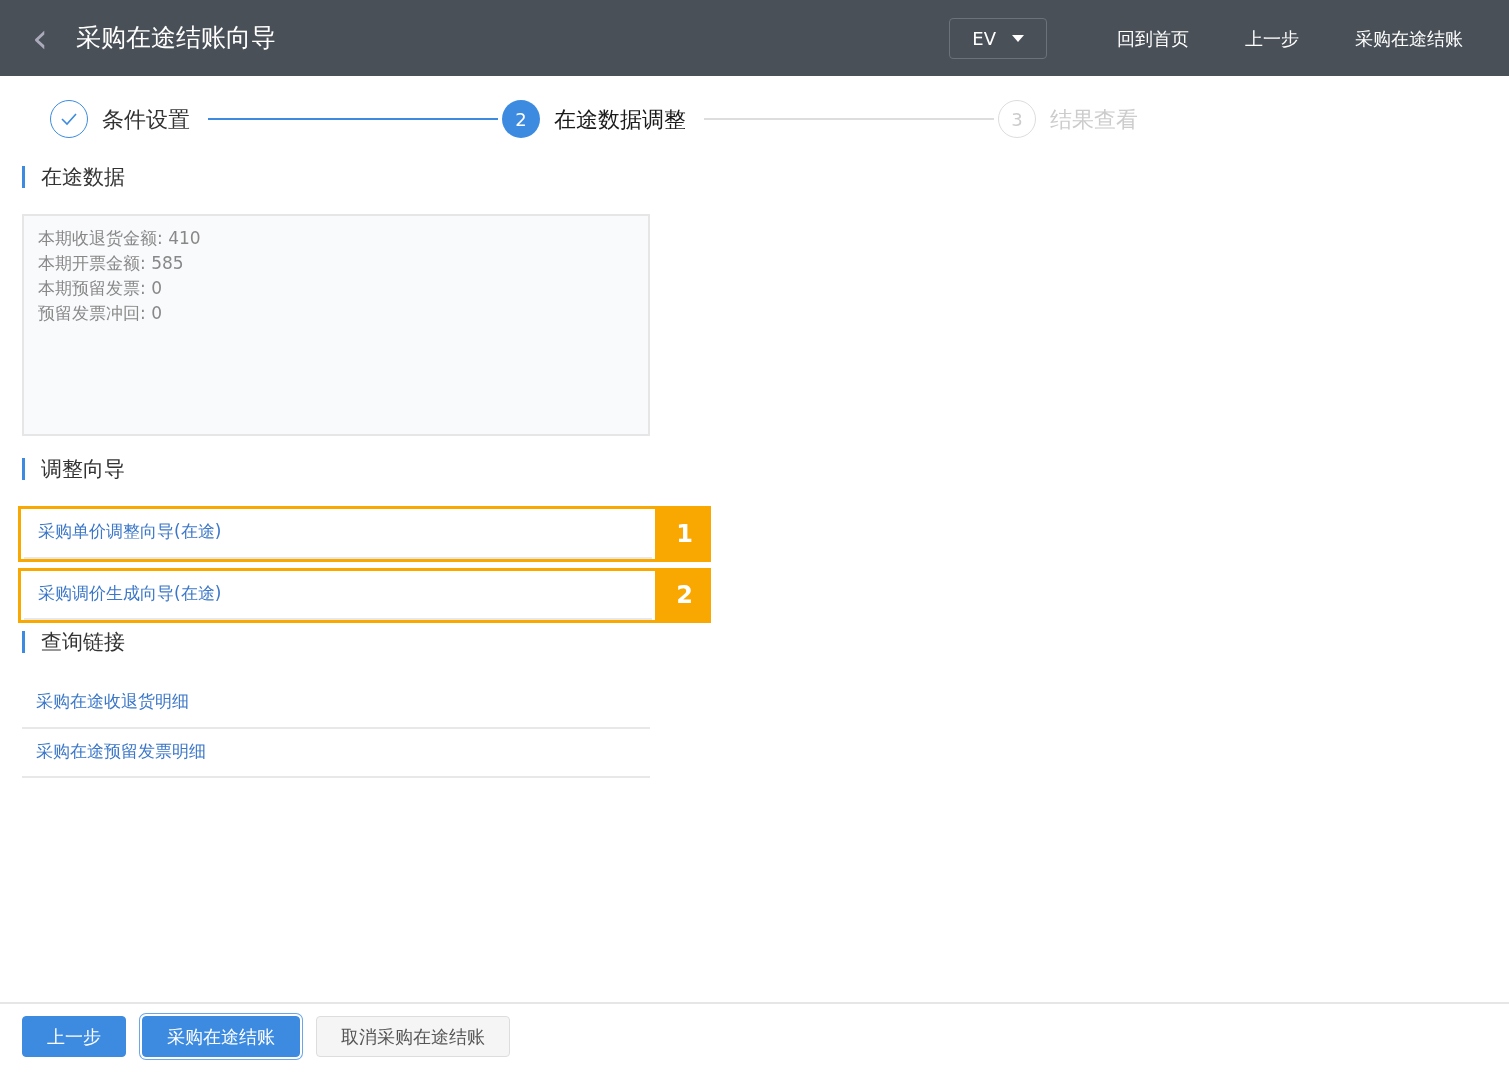 Image resolution: width=1509 pixels, height=1072 pixels. Describe the element at coordinates (120, 238) in the screenshot. I see `summary-line: 本期收退货金额: 410` at that location.